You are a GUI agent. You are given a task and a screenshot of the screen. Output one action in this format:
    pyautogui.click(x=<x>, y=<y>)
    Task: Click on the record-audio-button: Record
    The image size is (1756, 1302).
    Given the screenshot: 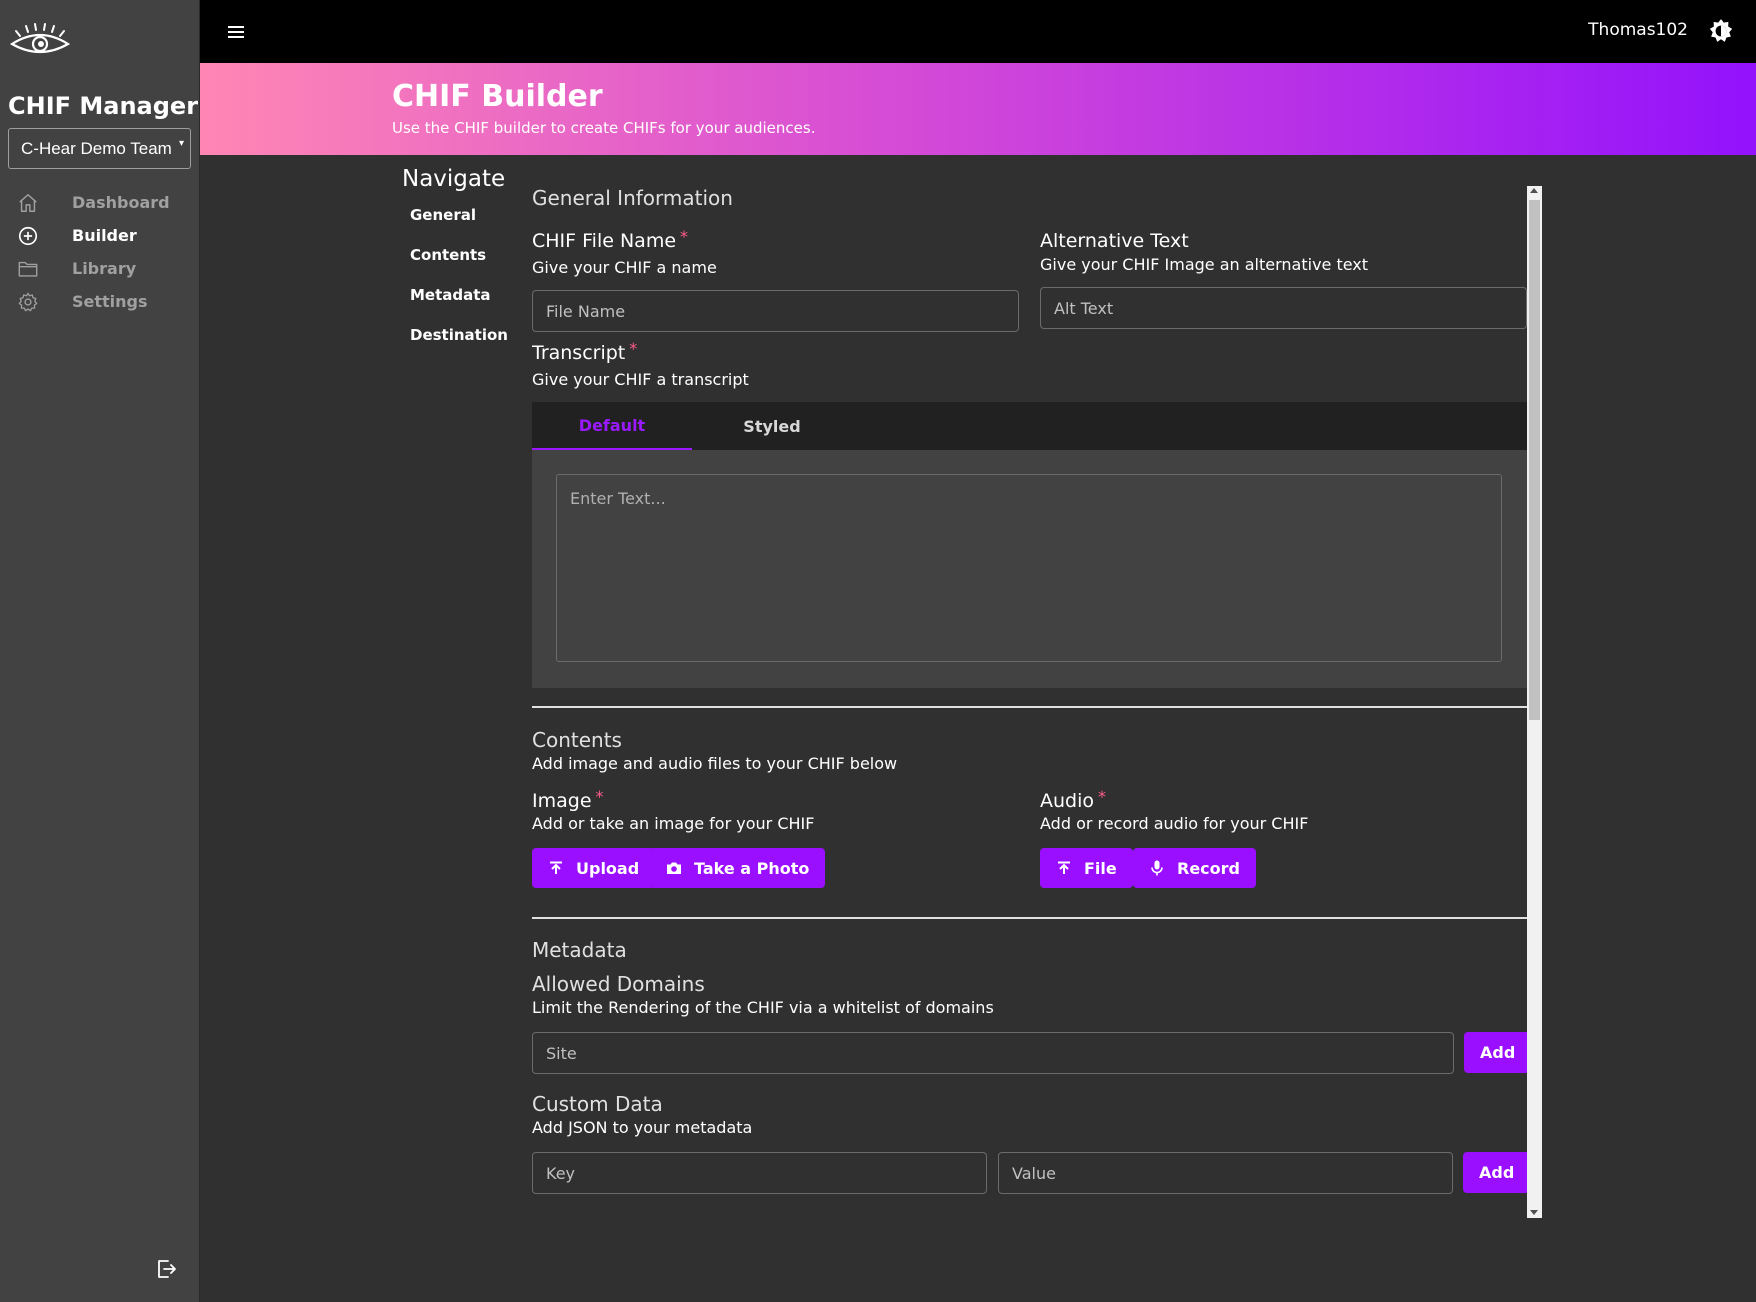 What is the action you would take?
    pyautogui.click(x=1194, y=868)
    